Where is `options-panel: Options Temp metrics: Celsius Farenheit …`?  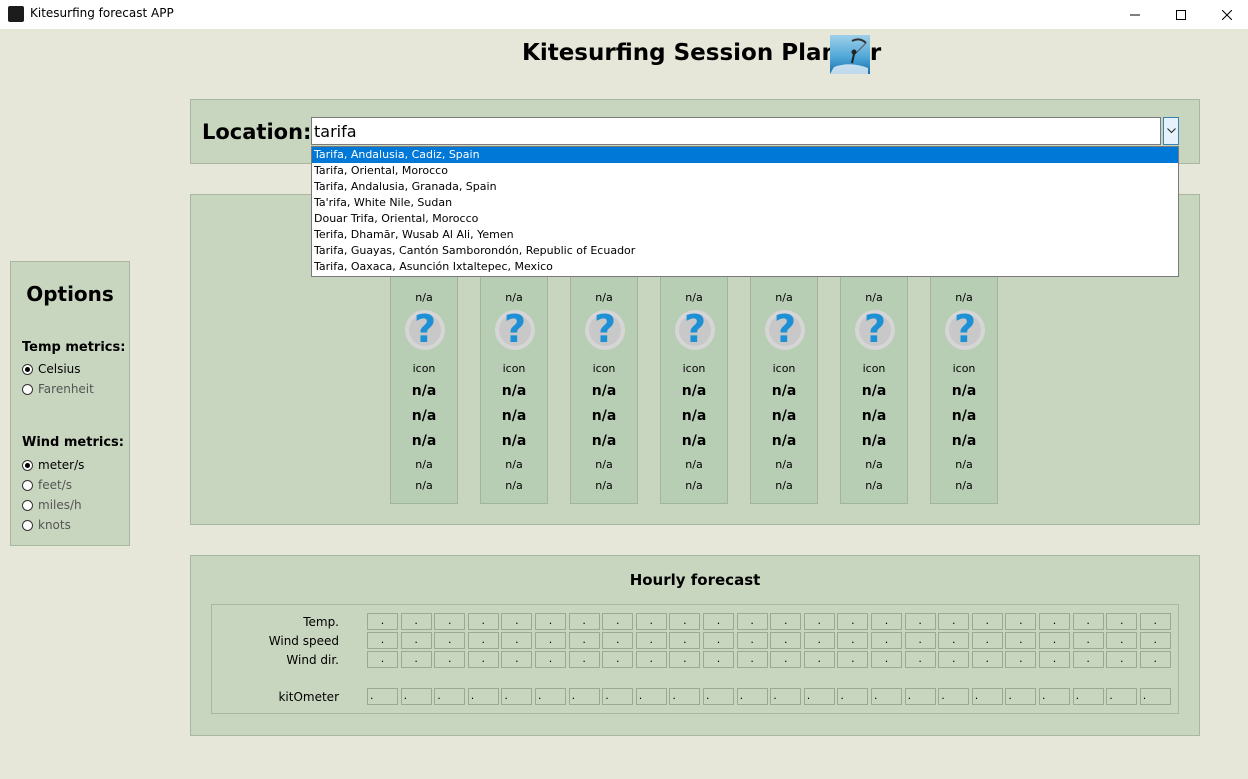 options-panel: Options Temp metrics: Celsius Farenheit … is located at coordinates (70, 403).